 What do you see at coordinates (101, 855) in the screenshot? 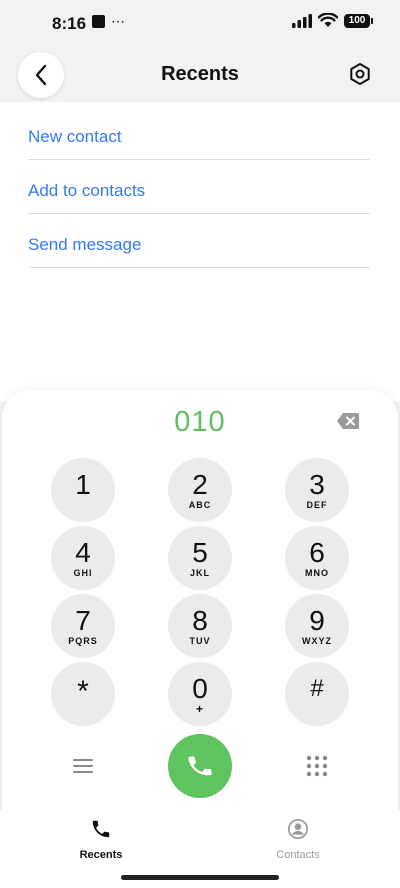
I see `tab-recents-label: Recents` at bounding box center [101, 855].